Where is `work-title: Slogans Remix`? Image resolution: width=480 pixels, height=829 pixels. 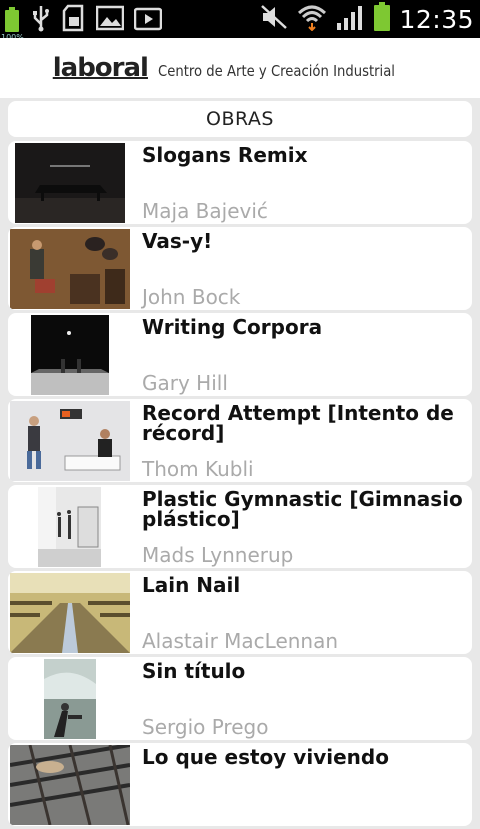 work-title: Slogans Remix is located at coordinates (225, 155).